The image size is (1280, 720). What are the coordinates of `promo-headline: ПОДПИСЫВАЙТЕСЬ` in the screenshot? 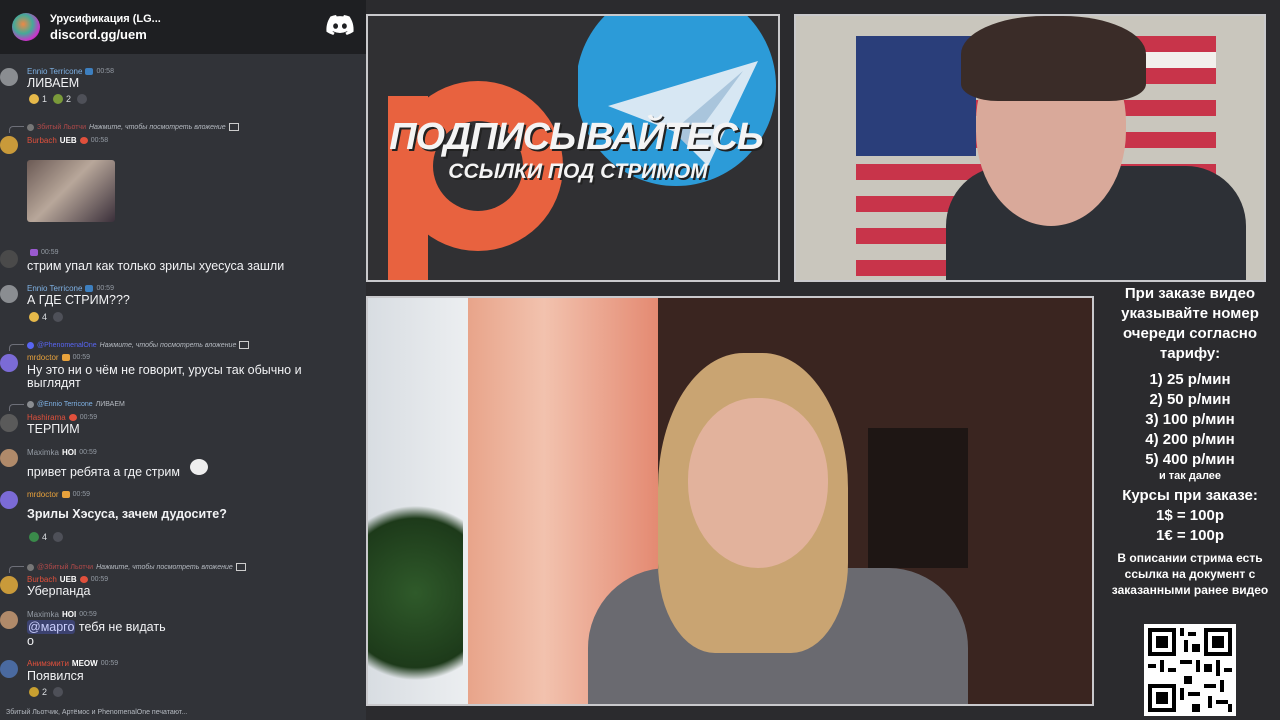 It's located at (576, 137).